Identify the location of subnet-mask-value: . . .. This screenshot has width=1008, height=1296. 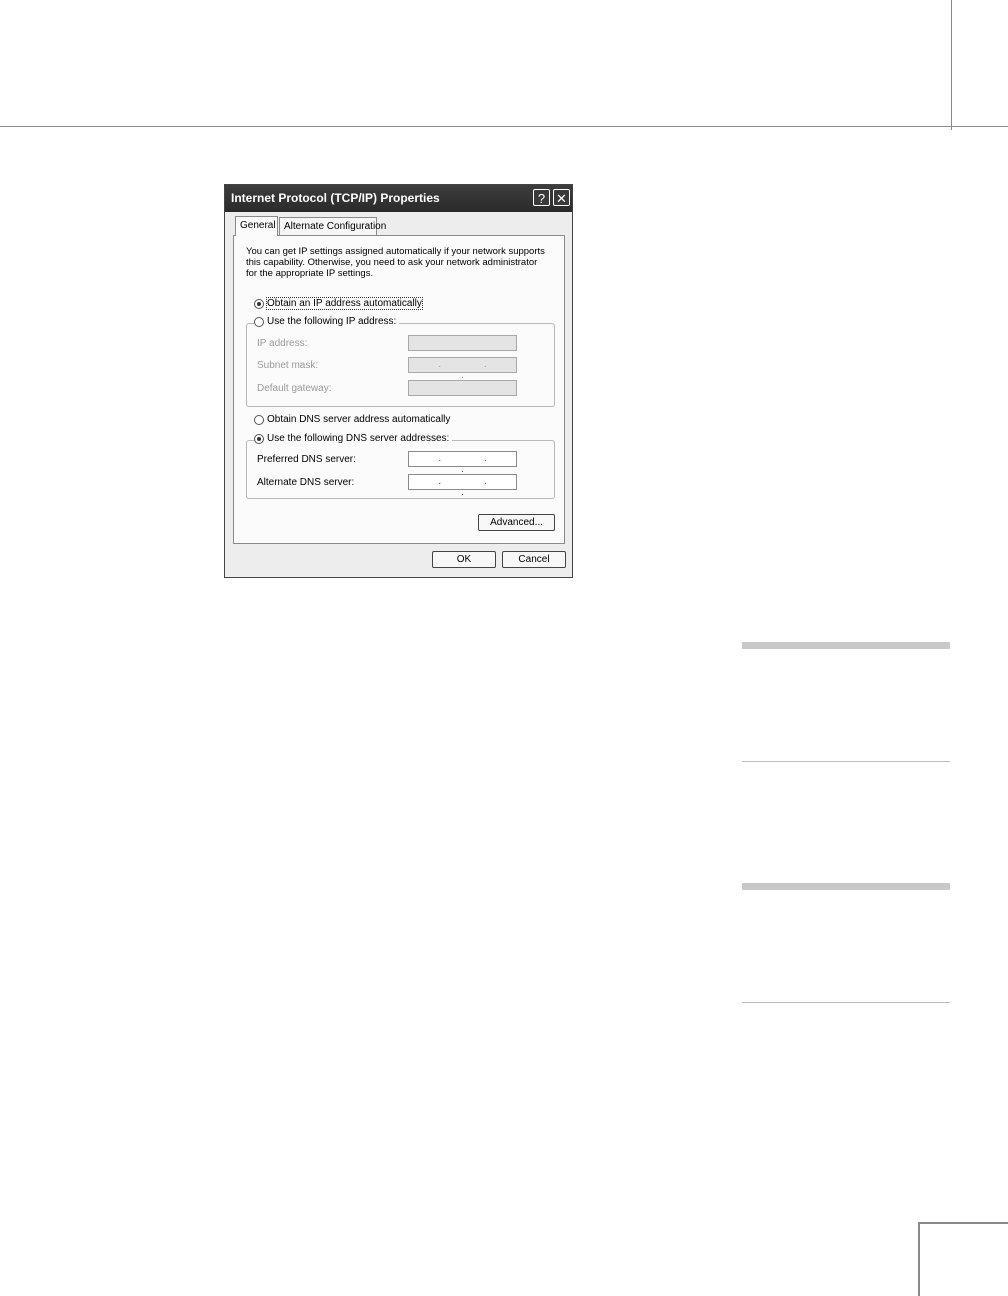
(472, 370).